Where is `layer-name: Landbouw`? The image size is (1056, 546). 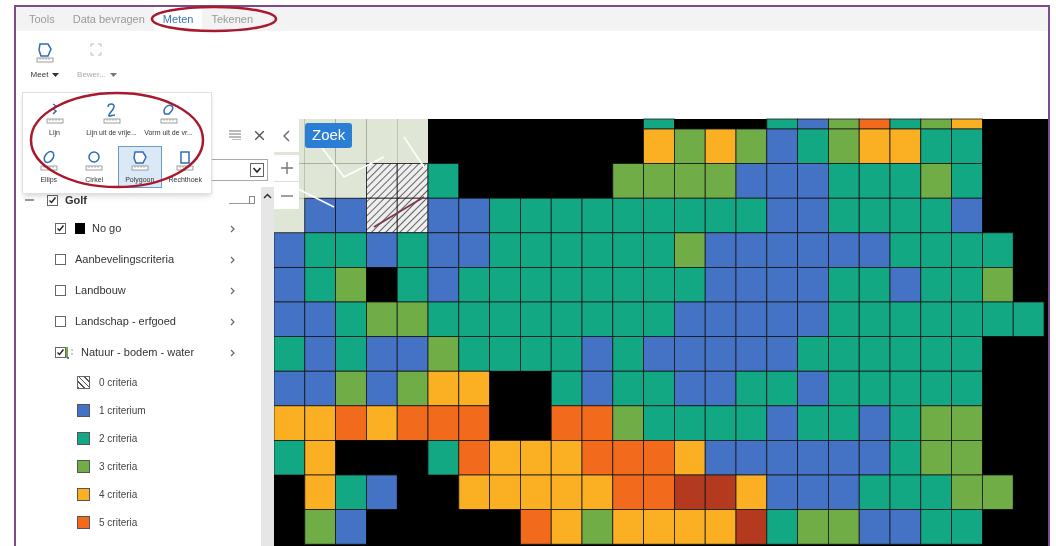 layer-name: Landbouw is located at coordinates (100, 291).